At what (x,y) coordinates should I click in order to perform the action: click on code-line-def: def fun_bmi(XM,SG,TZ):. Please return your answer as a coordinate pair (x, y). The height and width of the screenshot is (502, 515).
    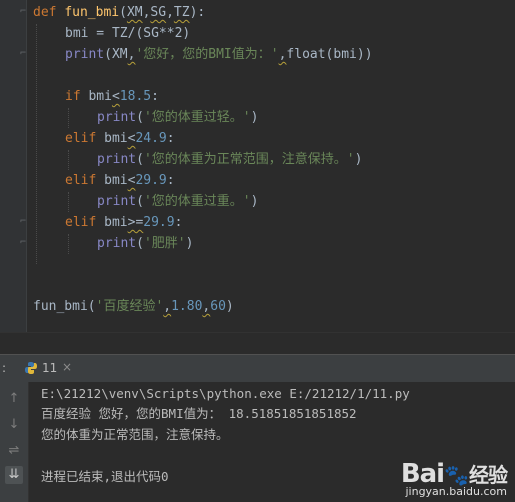
    Looking at the image, I should click on (119, 12).